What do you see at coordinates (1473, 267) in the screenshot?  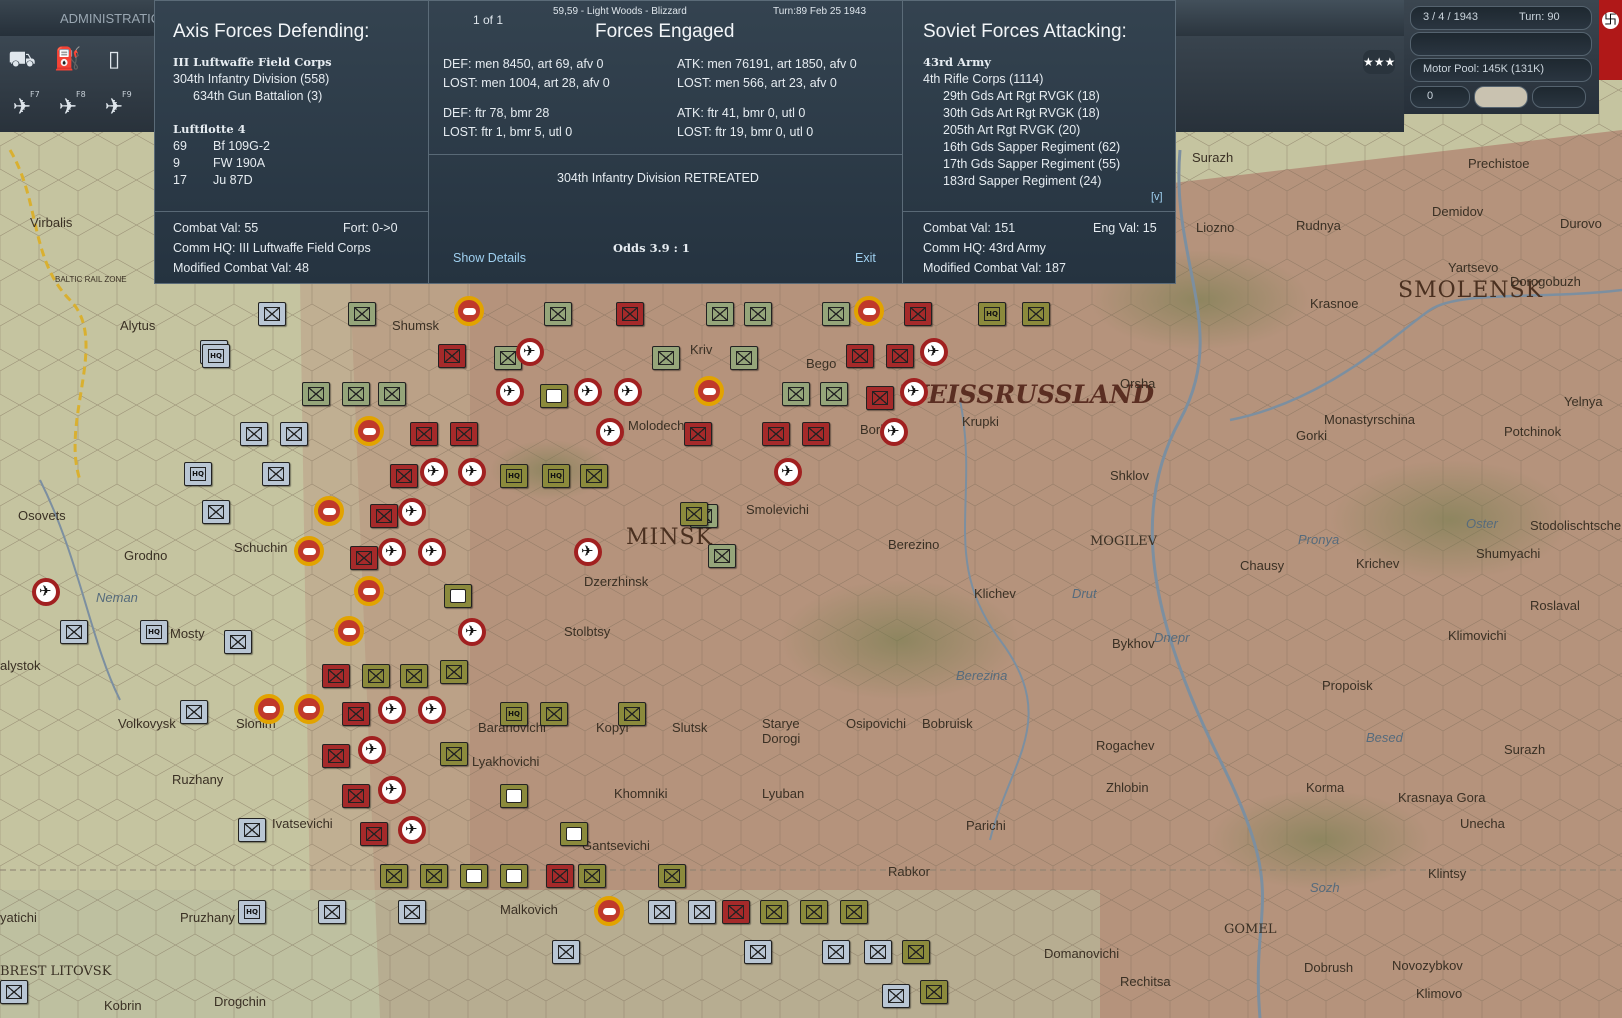 I see `city-label: Yartsevo` at bounding box center [1473, 267].